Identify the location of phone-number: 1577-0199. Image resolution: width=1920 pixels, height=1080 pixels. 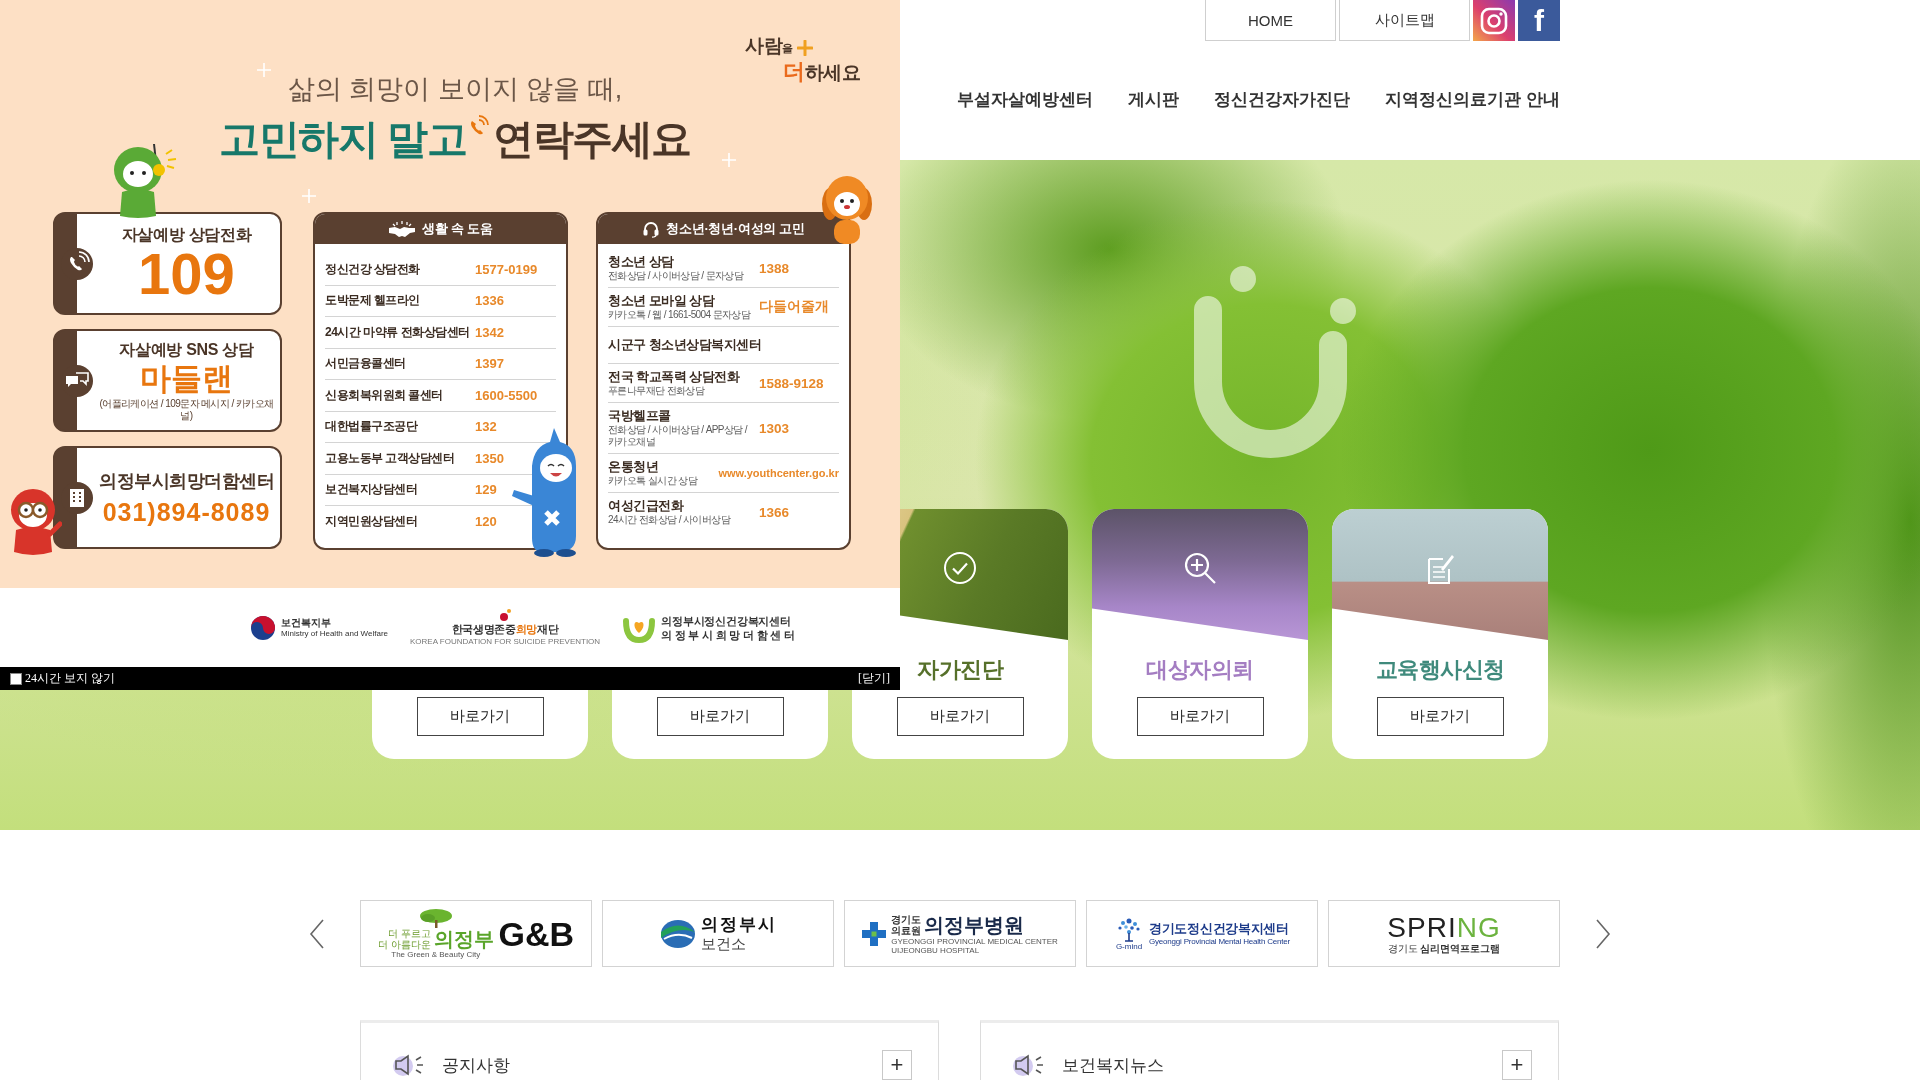
(506, 269).